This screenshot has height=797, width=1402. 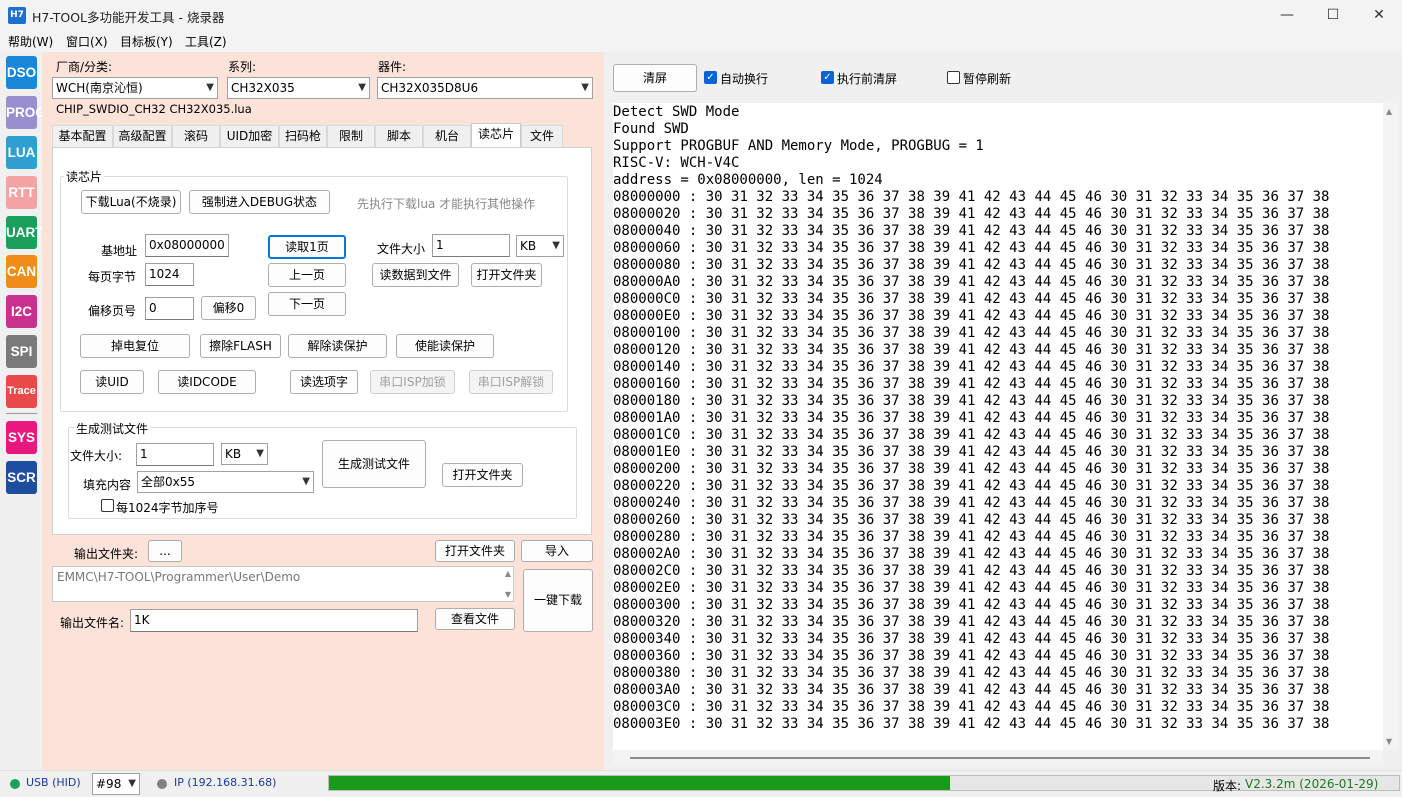 I want to click on gen-open-folder-button: 打开文件夹, so click(x=482, y=475).